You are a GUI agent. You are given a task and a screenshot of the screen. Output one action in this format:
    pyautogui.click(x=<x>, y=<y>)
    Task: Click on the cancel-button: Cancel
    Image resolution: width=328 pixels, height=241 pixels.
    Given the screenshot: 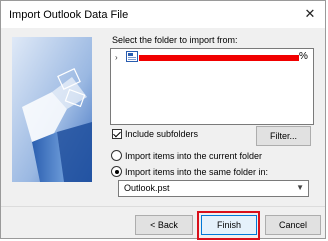 What is the action you would take?
    pyautogui.click(x=293, y=225)
    